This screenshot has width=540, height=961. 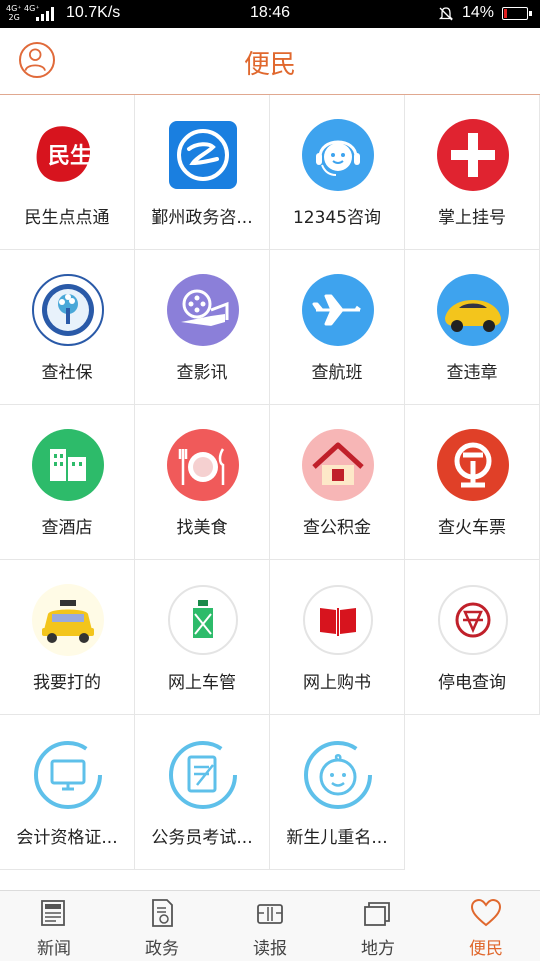 I want to click on service-item: 民生 民生点点通, so click(x=67, y=172).